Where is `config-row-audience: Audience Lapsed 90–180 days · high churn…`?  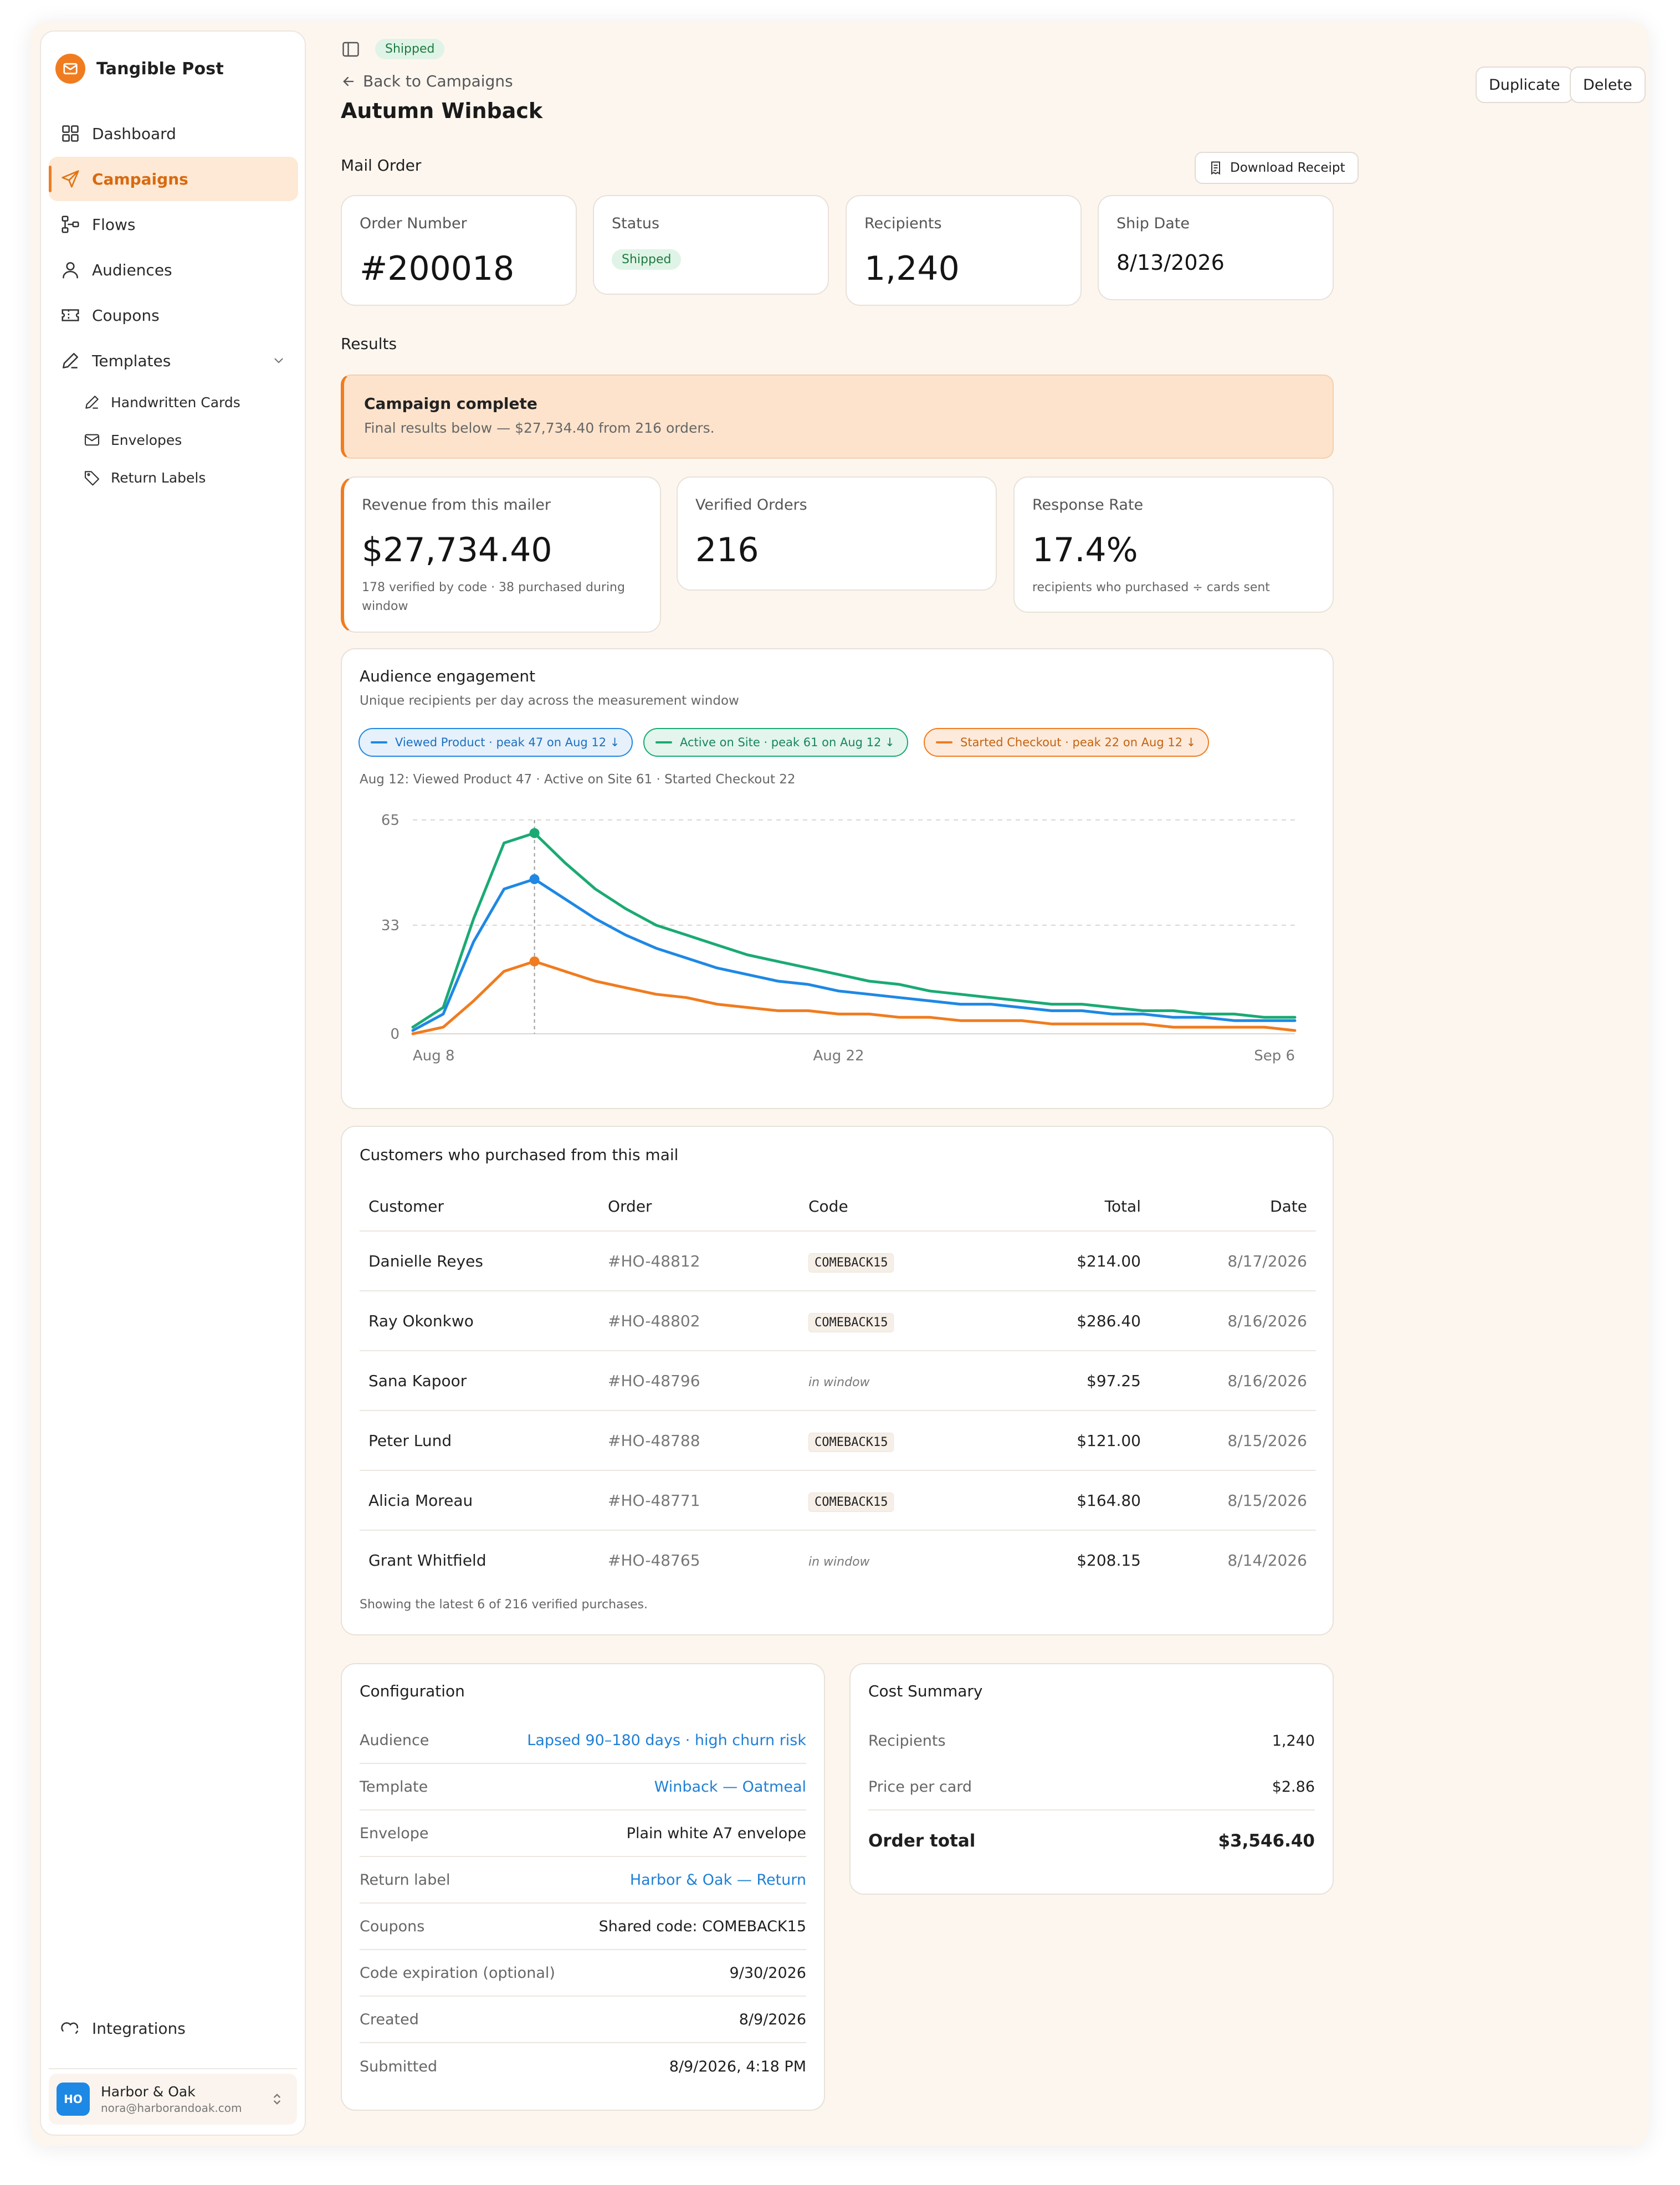 config-row-audience: Audience Lapsed 90–180 days · high churn… is located at coordinates (583, 1741).